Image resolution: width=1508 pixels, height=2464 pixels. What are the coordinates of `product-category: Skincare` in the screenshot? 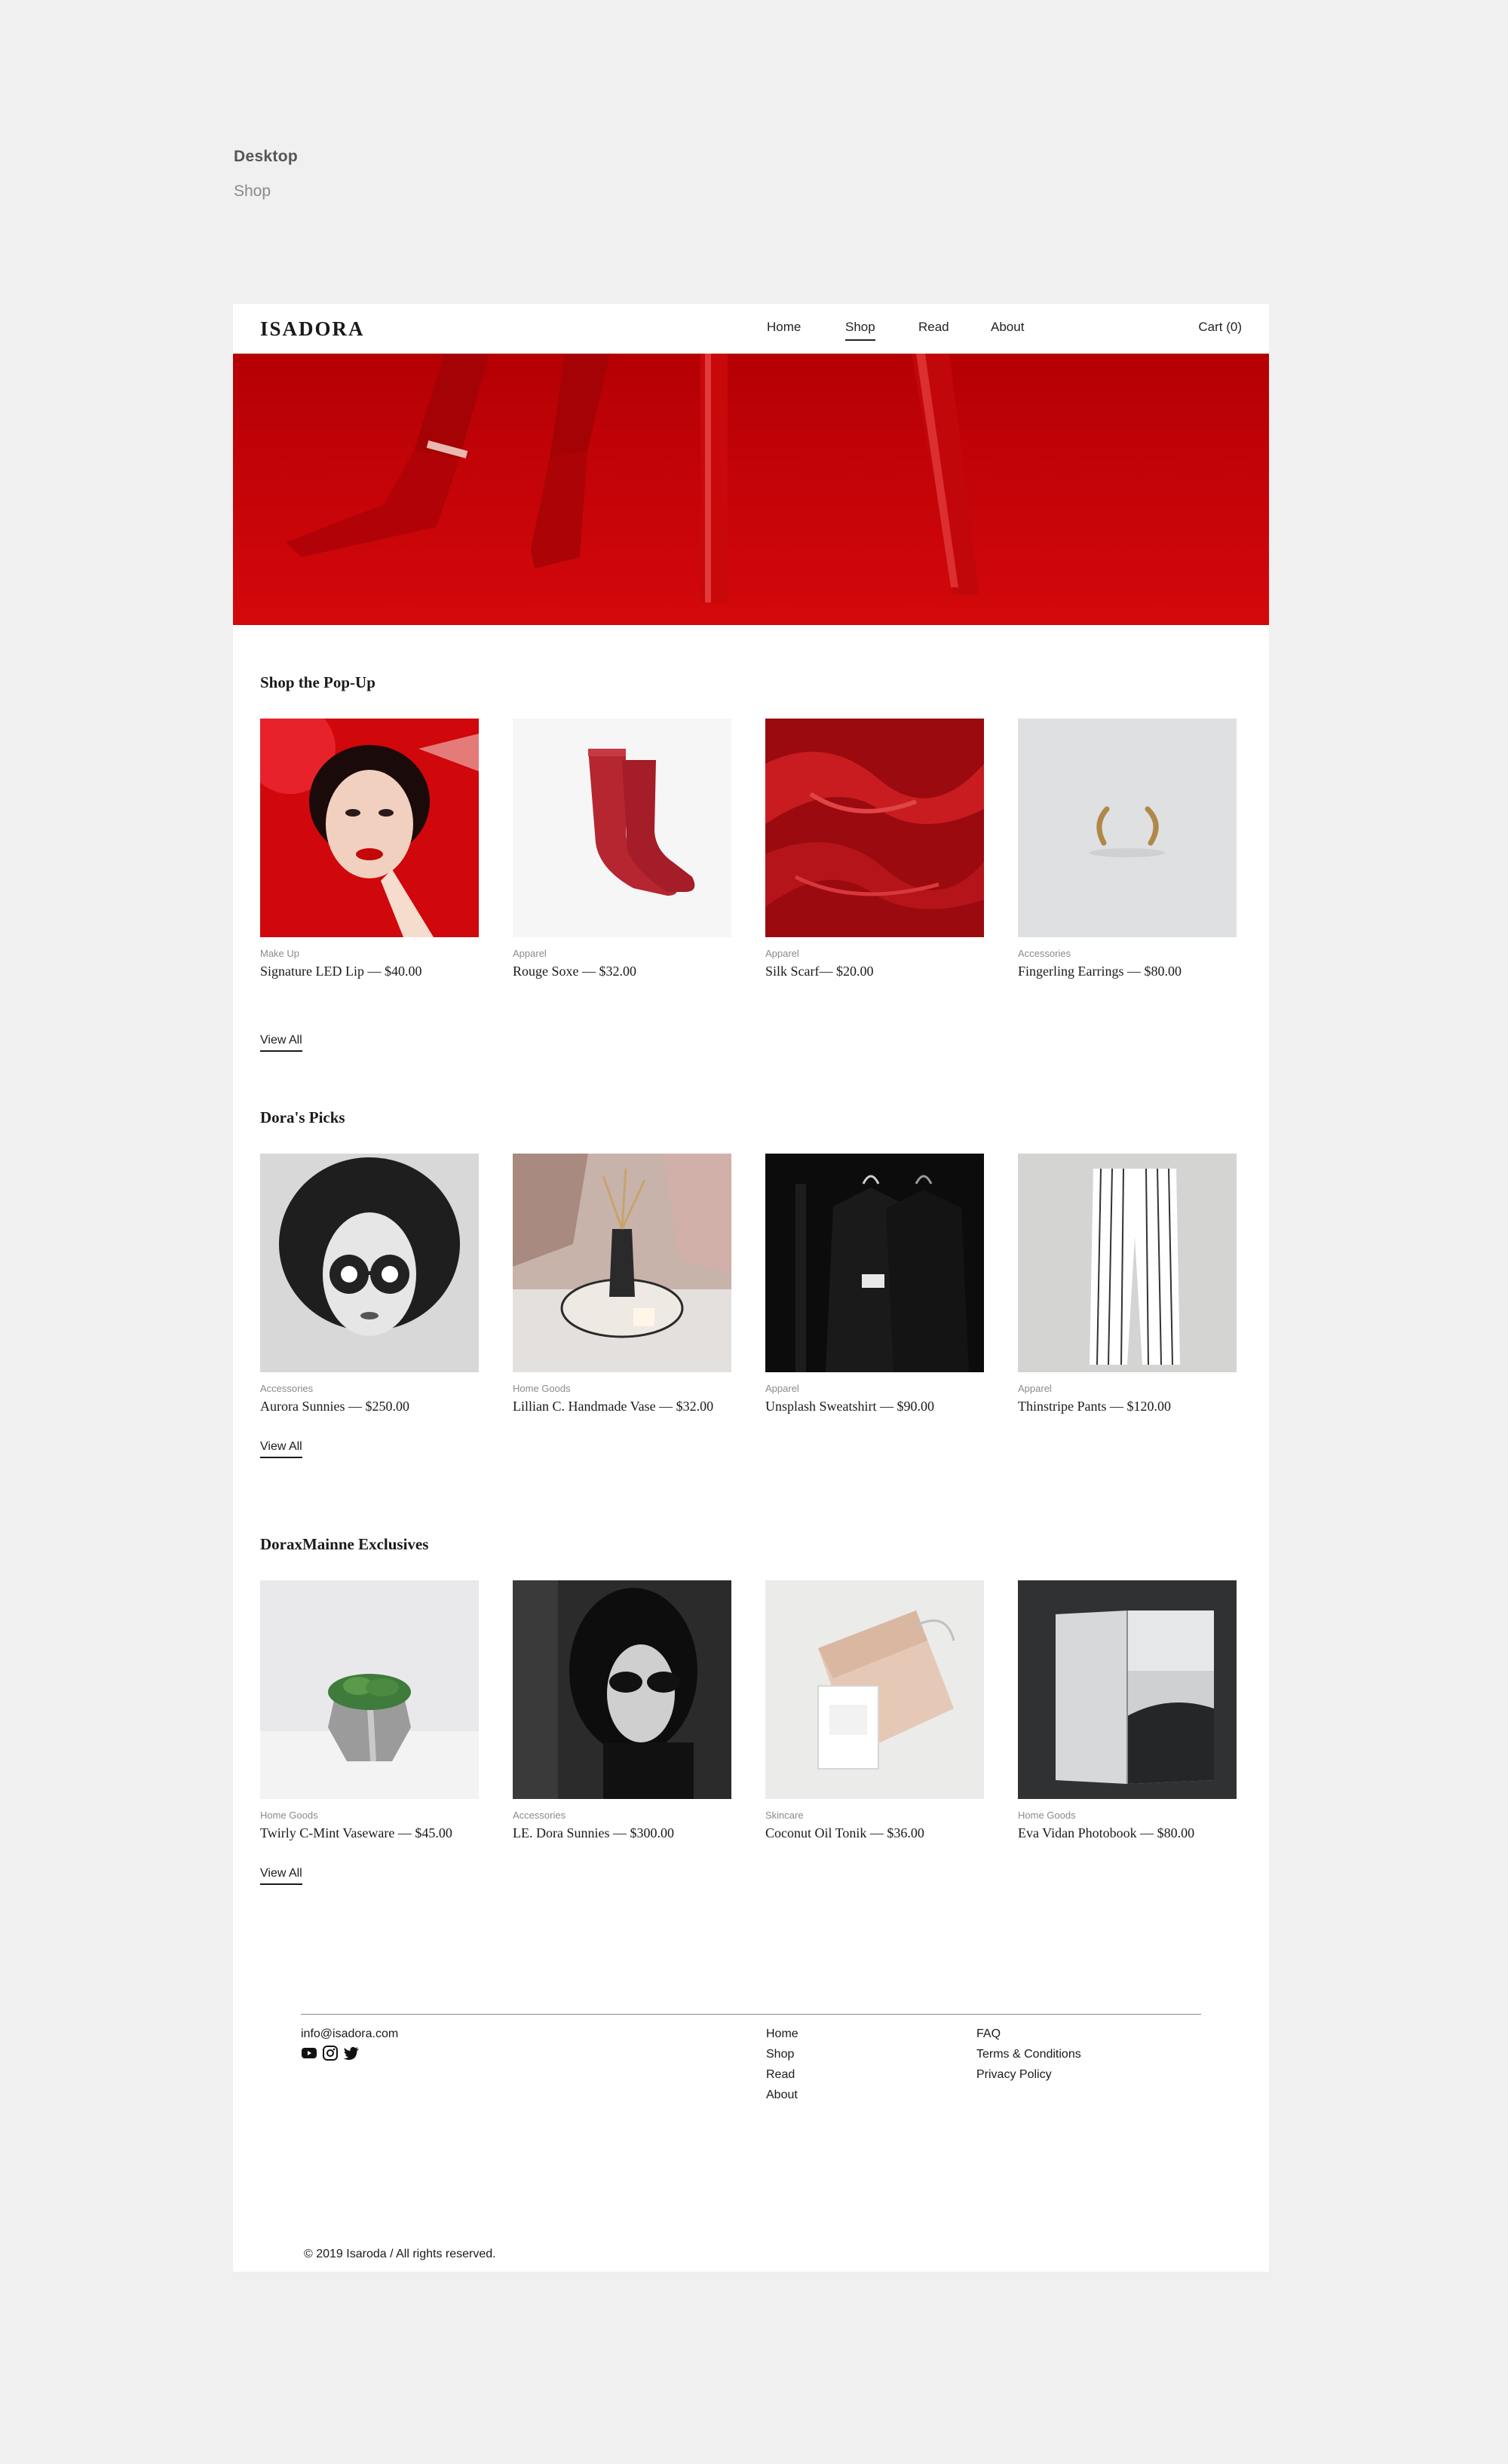 It's located at (785, 1816).